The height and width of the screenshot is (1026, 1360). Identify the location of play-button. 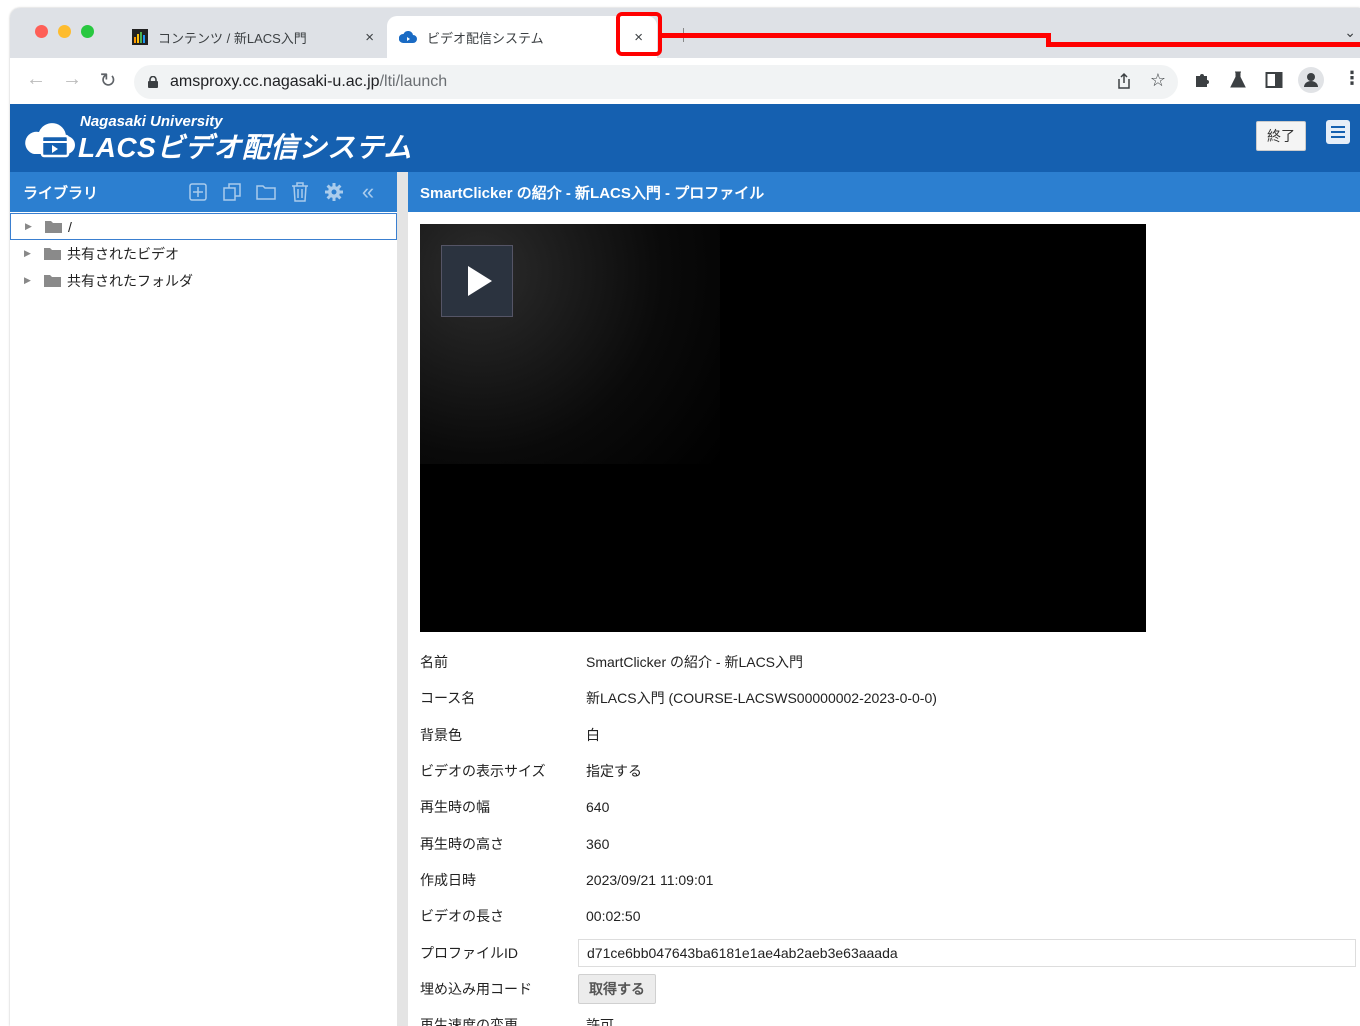
(477, 281).